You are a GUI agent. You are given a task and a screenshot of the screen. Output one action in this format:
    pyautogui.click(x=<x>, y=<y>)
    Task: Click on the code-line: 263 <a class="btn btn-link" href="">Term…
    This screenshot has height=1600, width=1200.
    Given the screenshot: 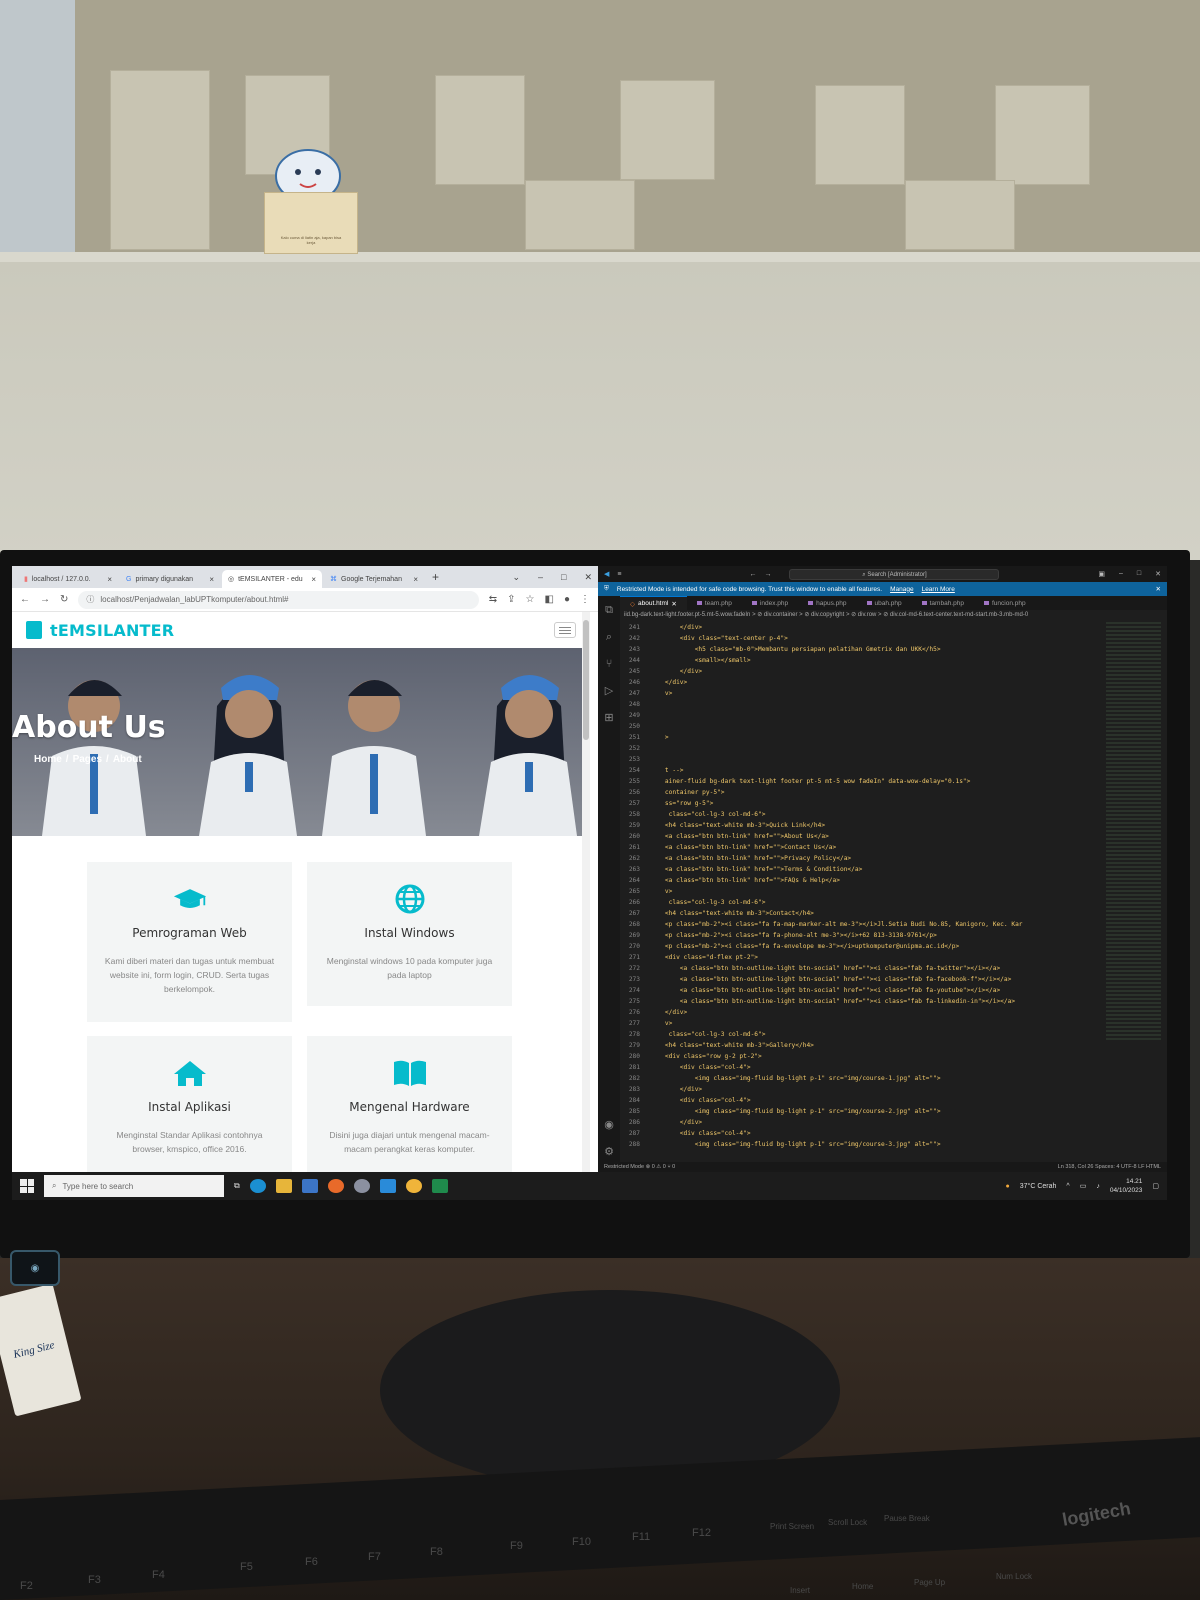 What is the action you would take?
    pyautogui.click(x=860, y=869)
    